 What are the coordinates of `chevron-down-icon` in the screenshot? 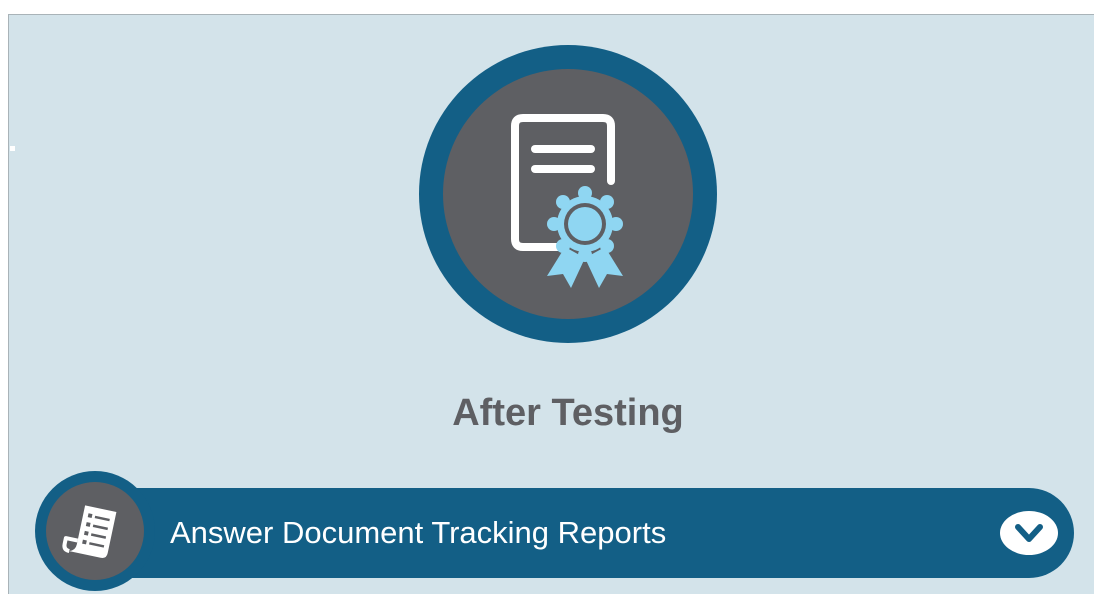 It's located at (1029, 533).